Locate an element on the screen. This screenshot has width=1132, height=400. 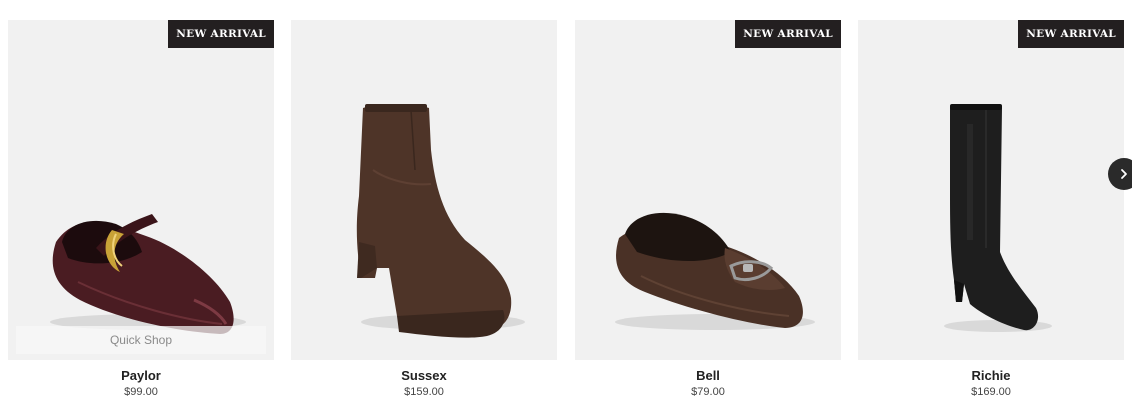
product-name: Paylor is located at coordinates (141, 375).